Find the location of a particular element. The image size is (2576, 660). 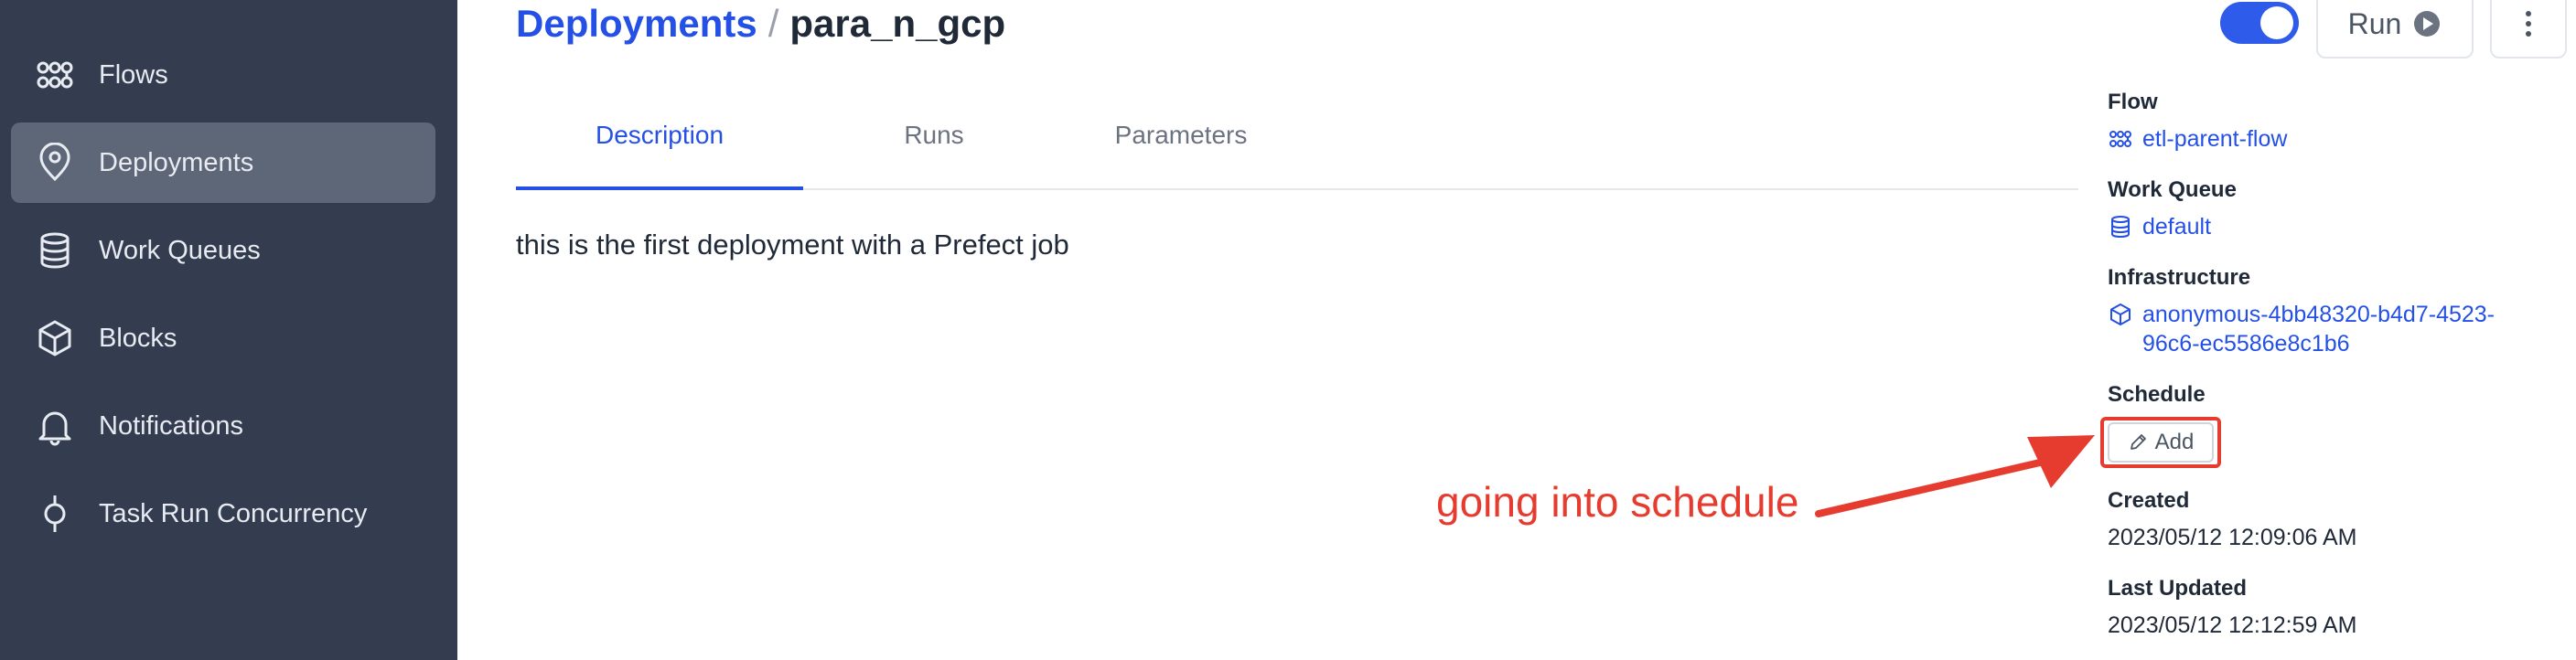

tab-description: Description is located at coordinates (659, 149).